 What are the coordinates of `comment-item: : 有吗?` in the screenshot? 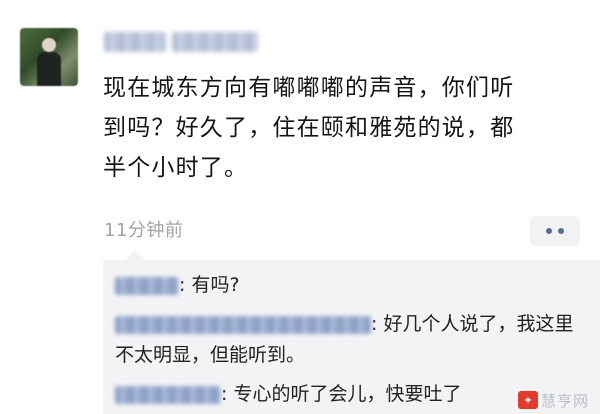 It's located at (177, 285).